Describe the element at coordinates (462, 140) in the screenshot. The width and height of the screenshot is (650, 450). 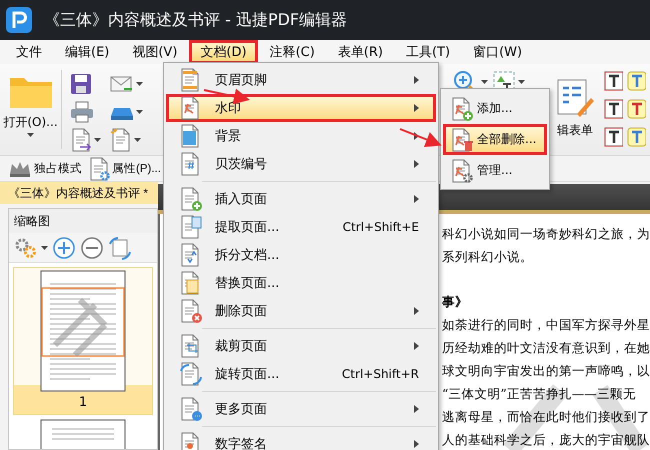
I see `watermark-trash-icon` at that location.